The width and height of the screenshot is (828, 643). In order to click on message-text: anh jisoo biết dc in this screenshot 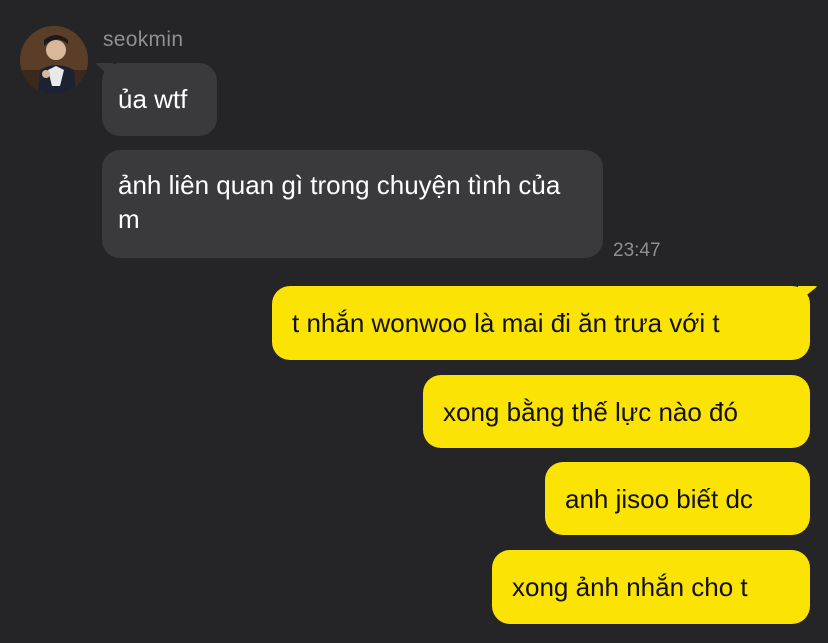, I will do `click(659, 499)`.